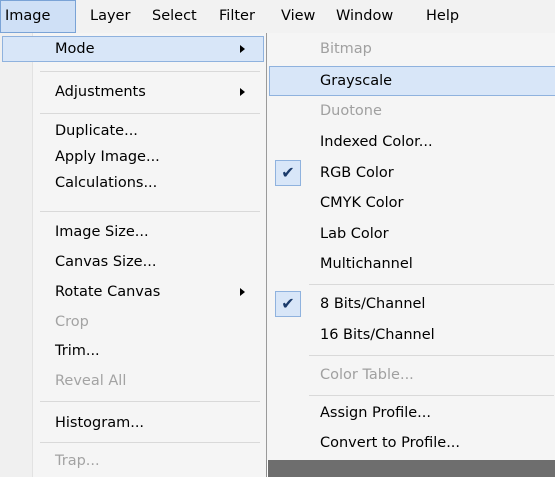 This screenshot has height=477, width=555. What do you see at coordinates (72, 322) in the screenshot?
I see `menu-item-crop: Crop` at bounding box center [72, 322].